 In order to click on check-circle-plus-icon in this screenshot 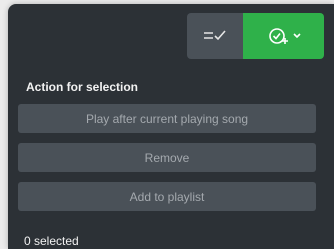, I will do `click(278, 36)`.